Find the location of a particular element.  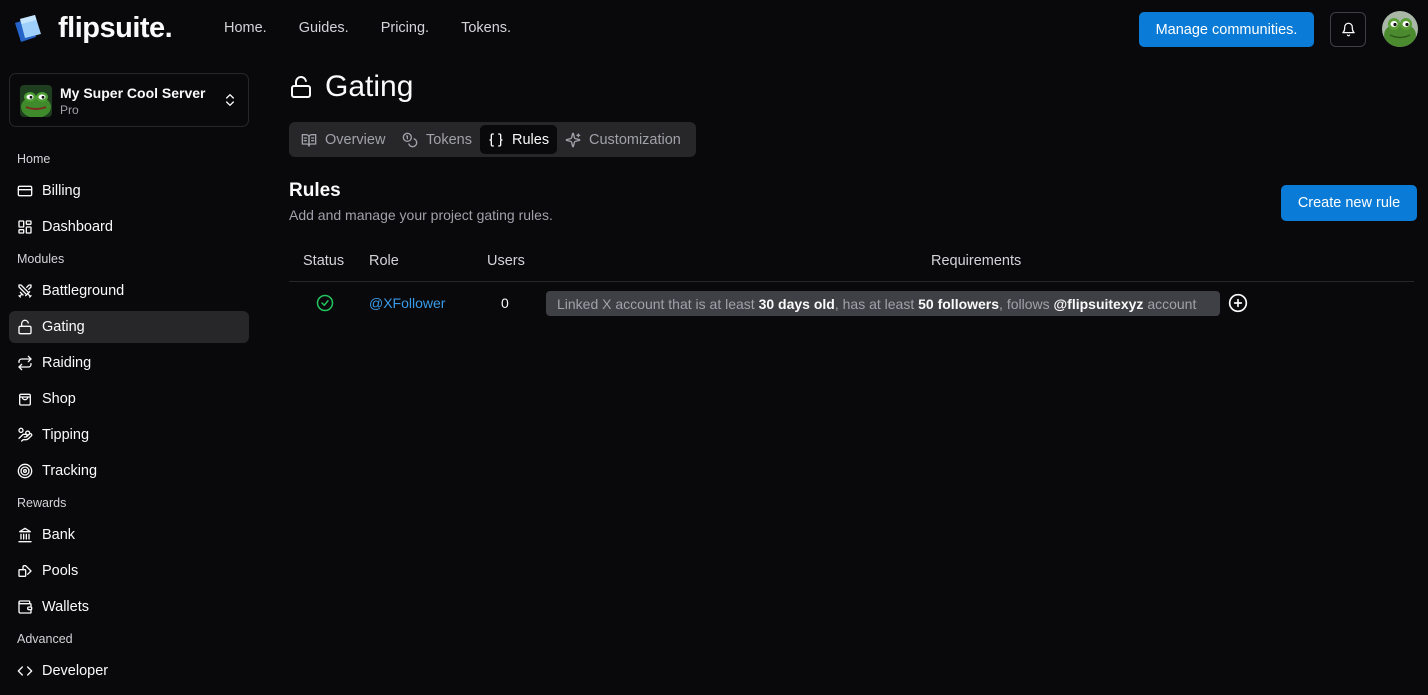

sidebar-item-label: Bank is located at coordinates (59, 535).